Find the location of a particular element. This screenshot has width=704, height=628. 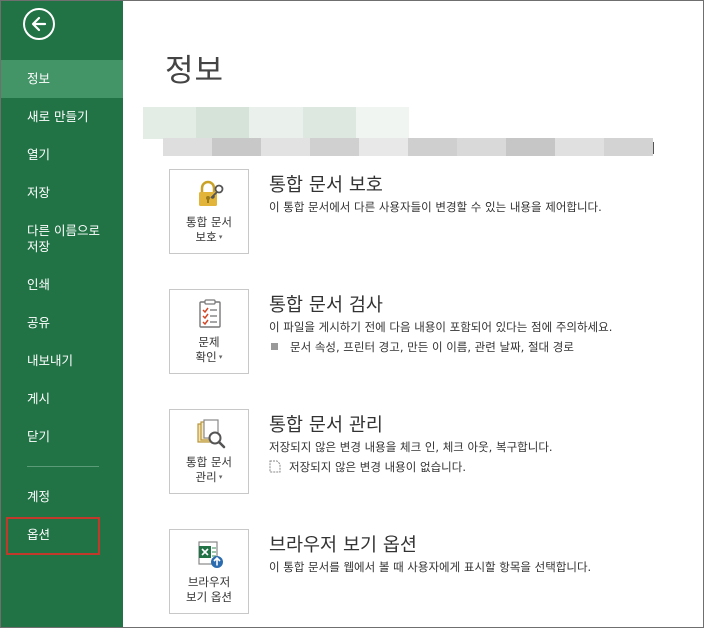

sidebar-item-label: 계정 is located at coordinates (39, 496).